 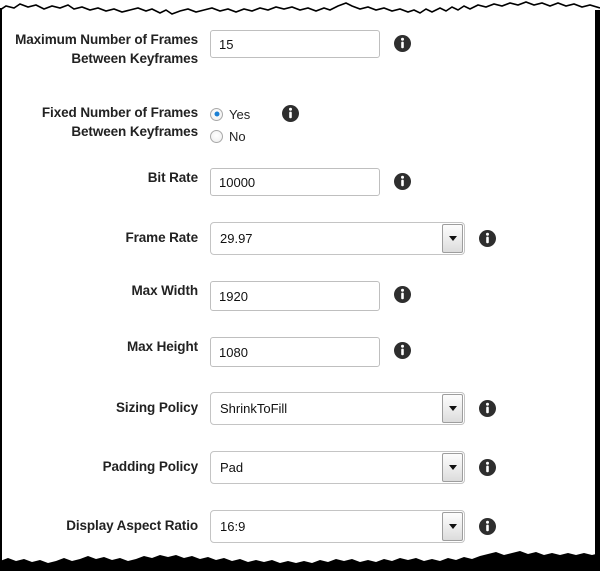 What do you see at coordinates (295, 296) in the screenshot?
I see `max-width-input` at bounding box center [295, 296].